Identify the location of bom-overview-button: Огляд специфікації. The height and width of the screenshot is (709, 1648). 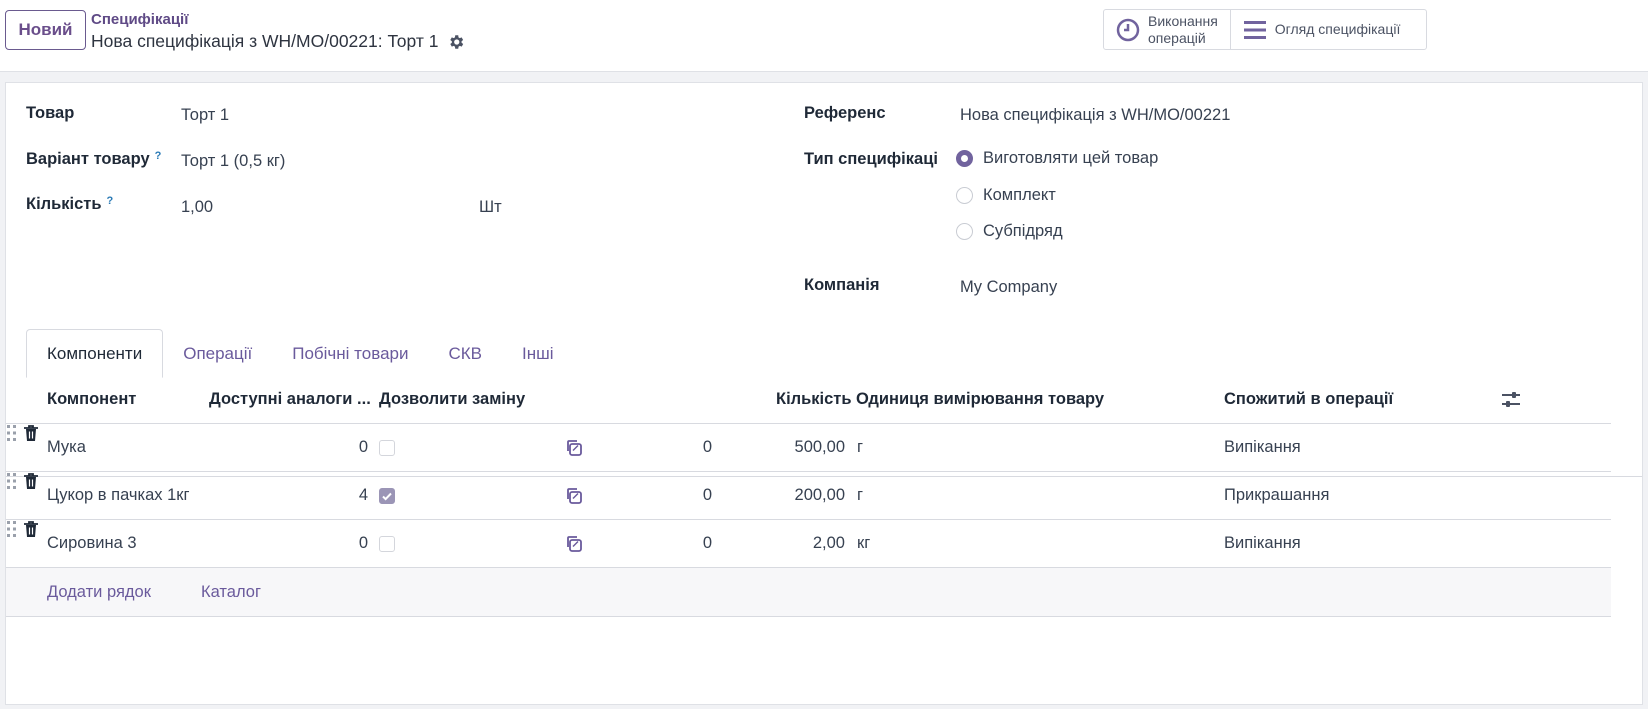
(1321, 29).